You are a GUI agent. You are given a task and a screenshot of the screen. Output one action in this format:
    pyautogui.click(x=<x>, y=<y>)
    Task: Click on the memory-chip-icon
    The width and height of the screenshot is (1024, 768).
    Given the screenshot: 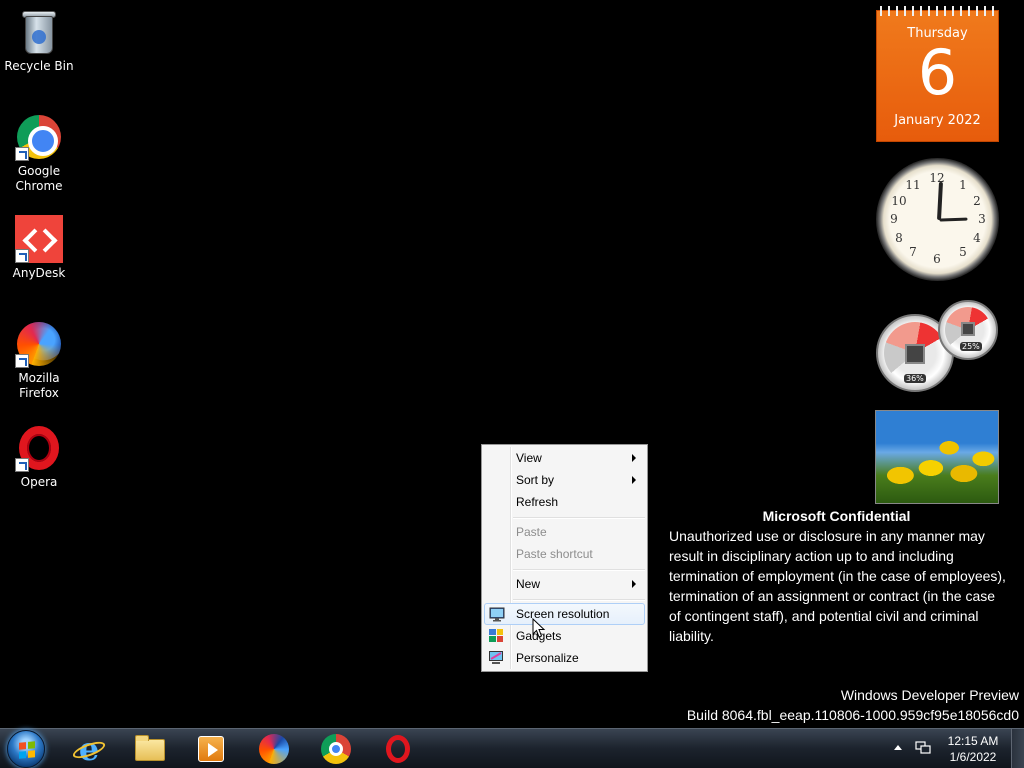 What is the action you would take?
    pyautogui.click(x=968, y=329)
    